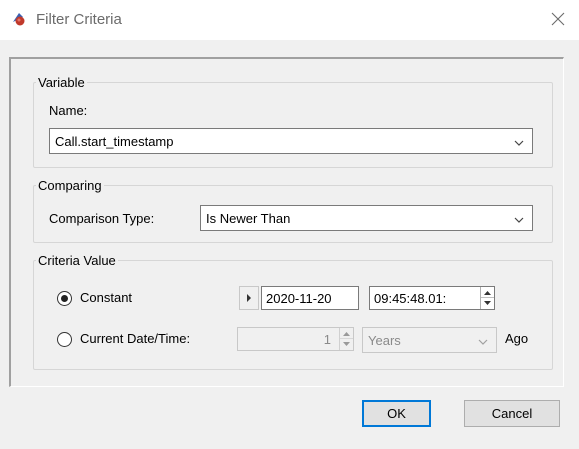 The height and width of the screenshot is (449, 579). What do you see at coordinates (64, 339) in the screenshot?
I see `current-datetime-radio` at bounding box center [64, 339].